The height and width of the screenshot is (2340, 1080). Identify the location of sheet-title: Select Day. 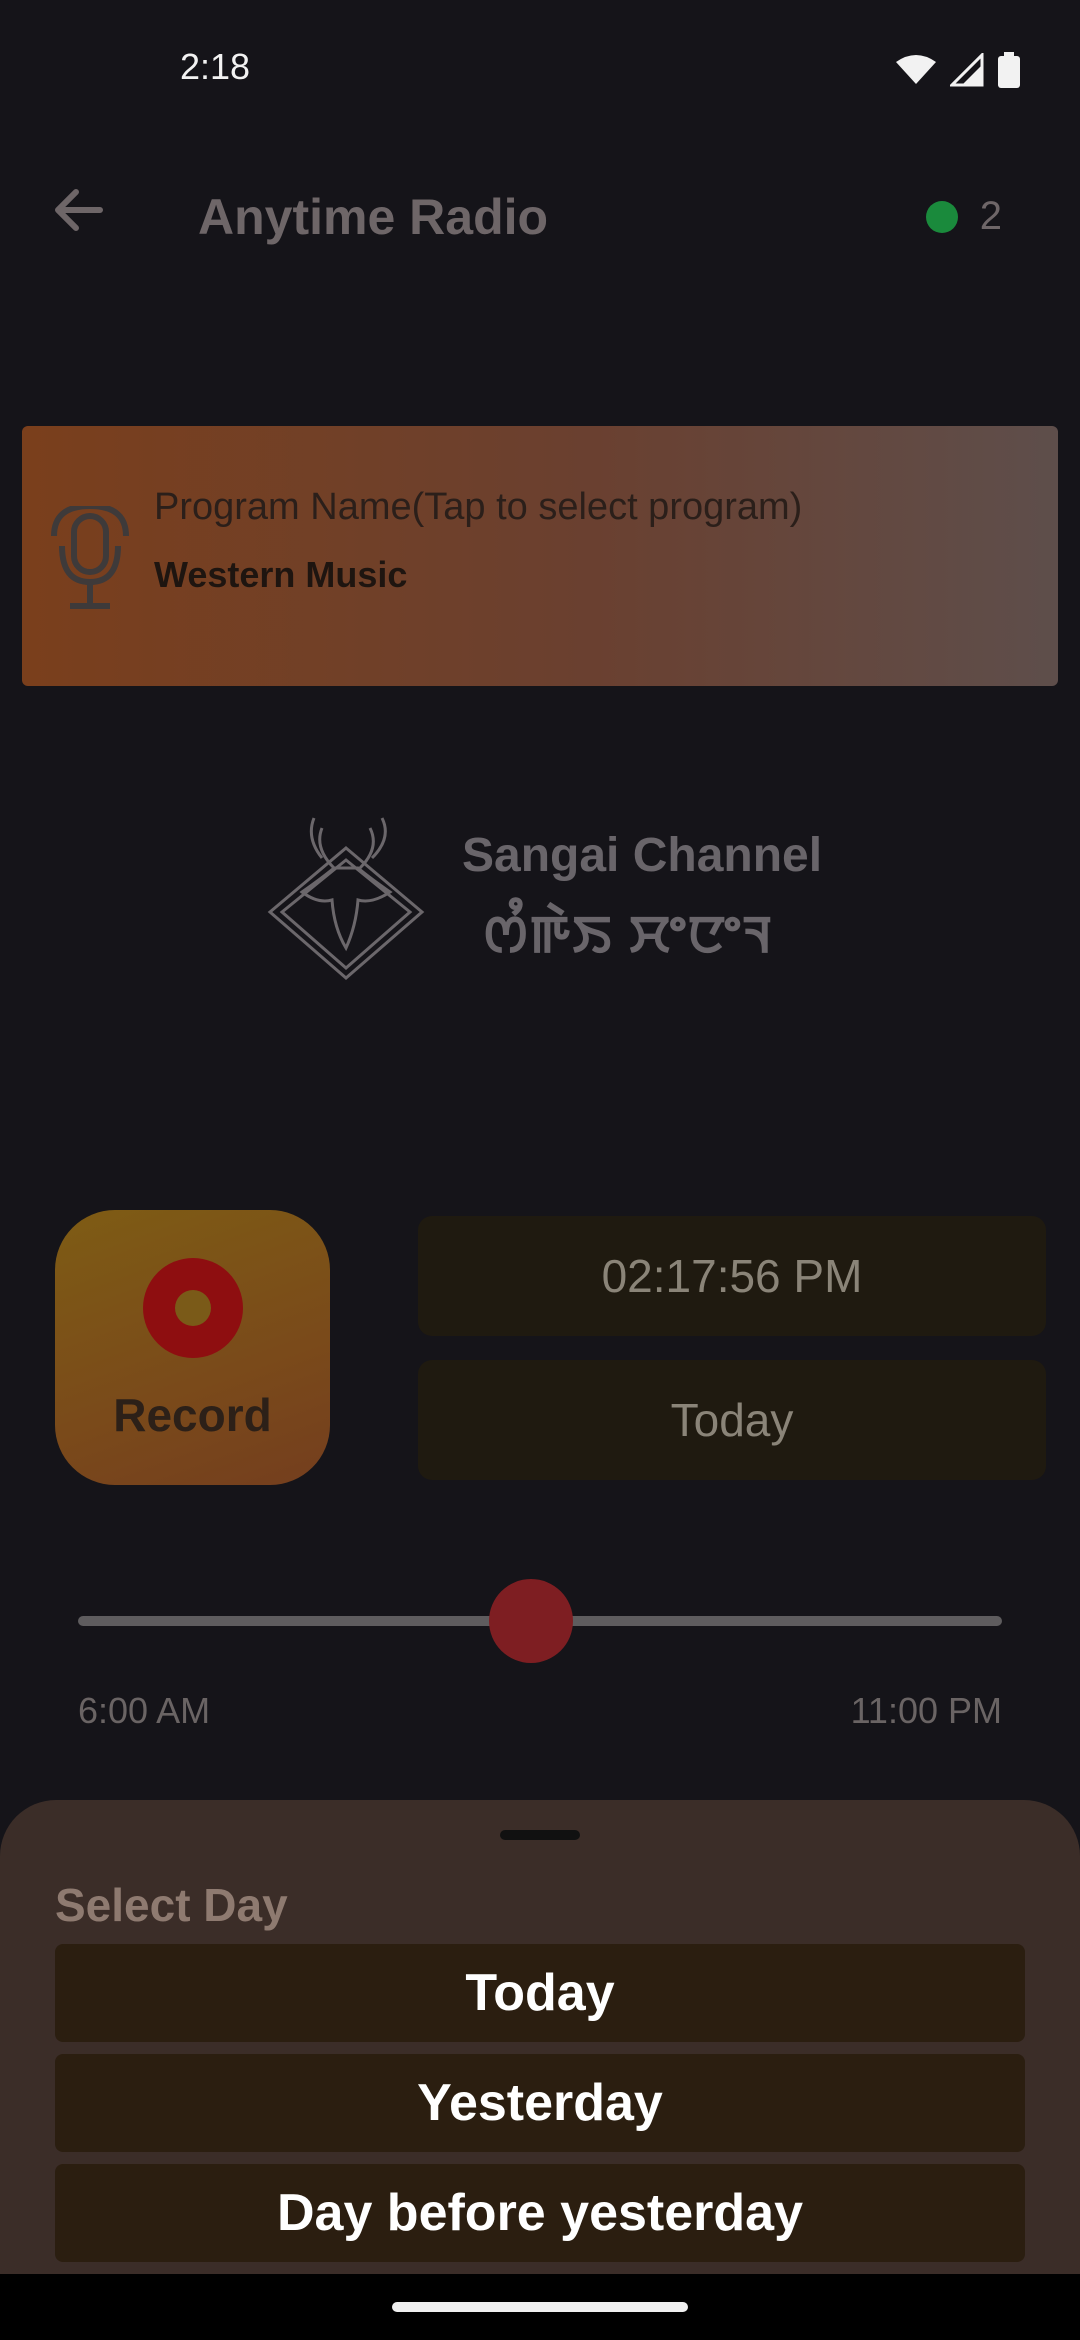
(171, 1905).